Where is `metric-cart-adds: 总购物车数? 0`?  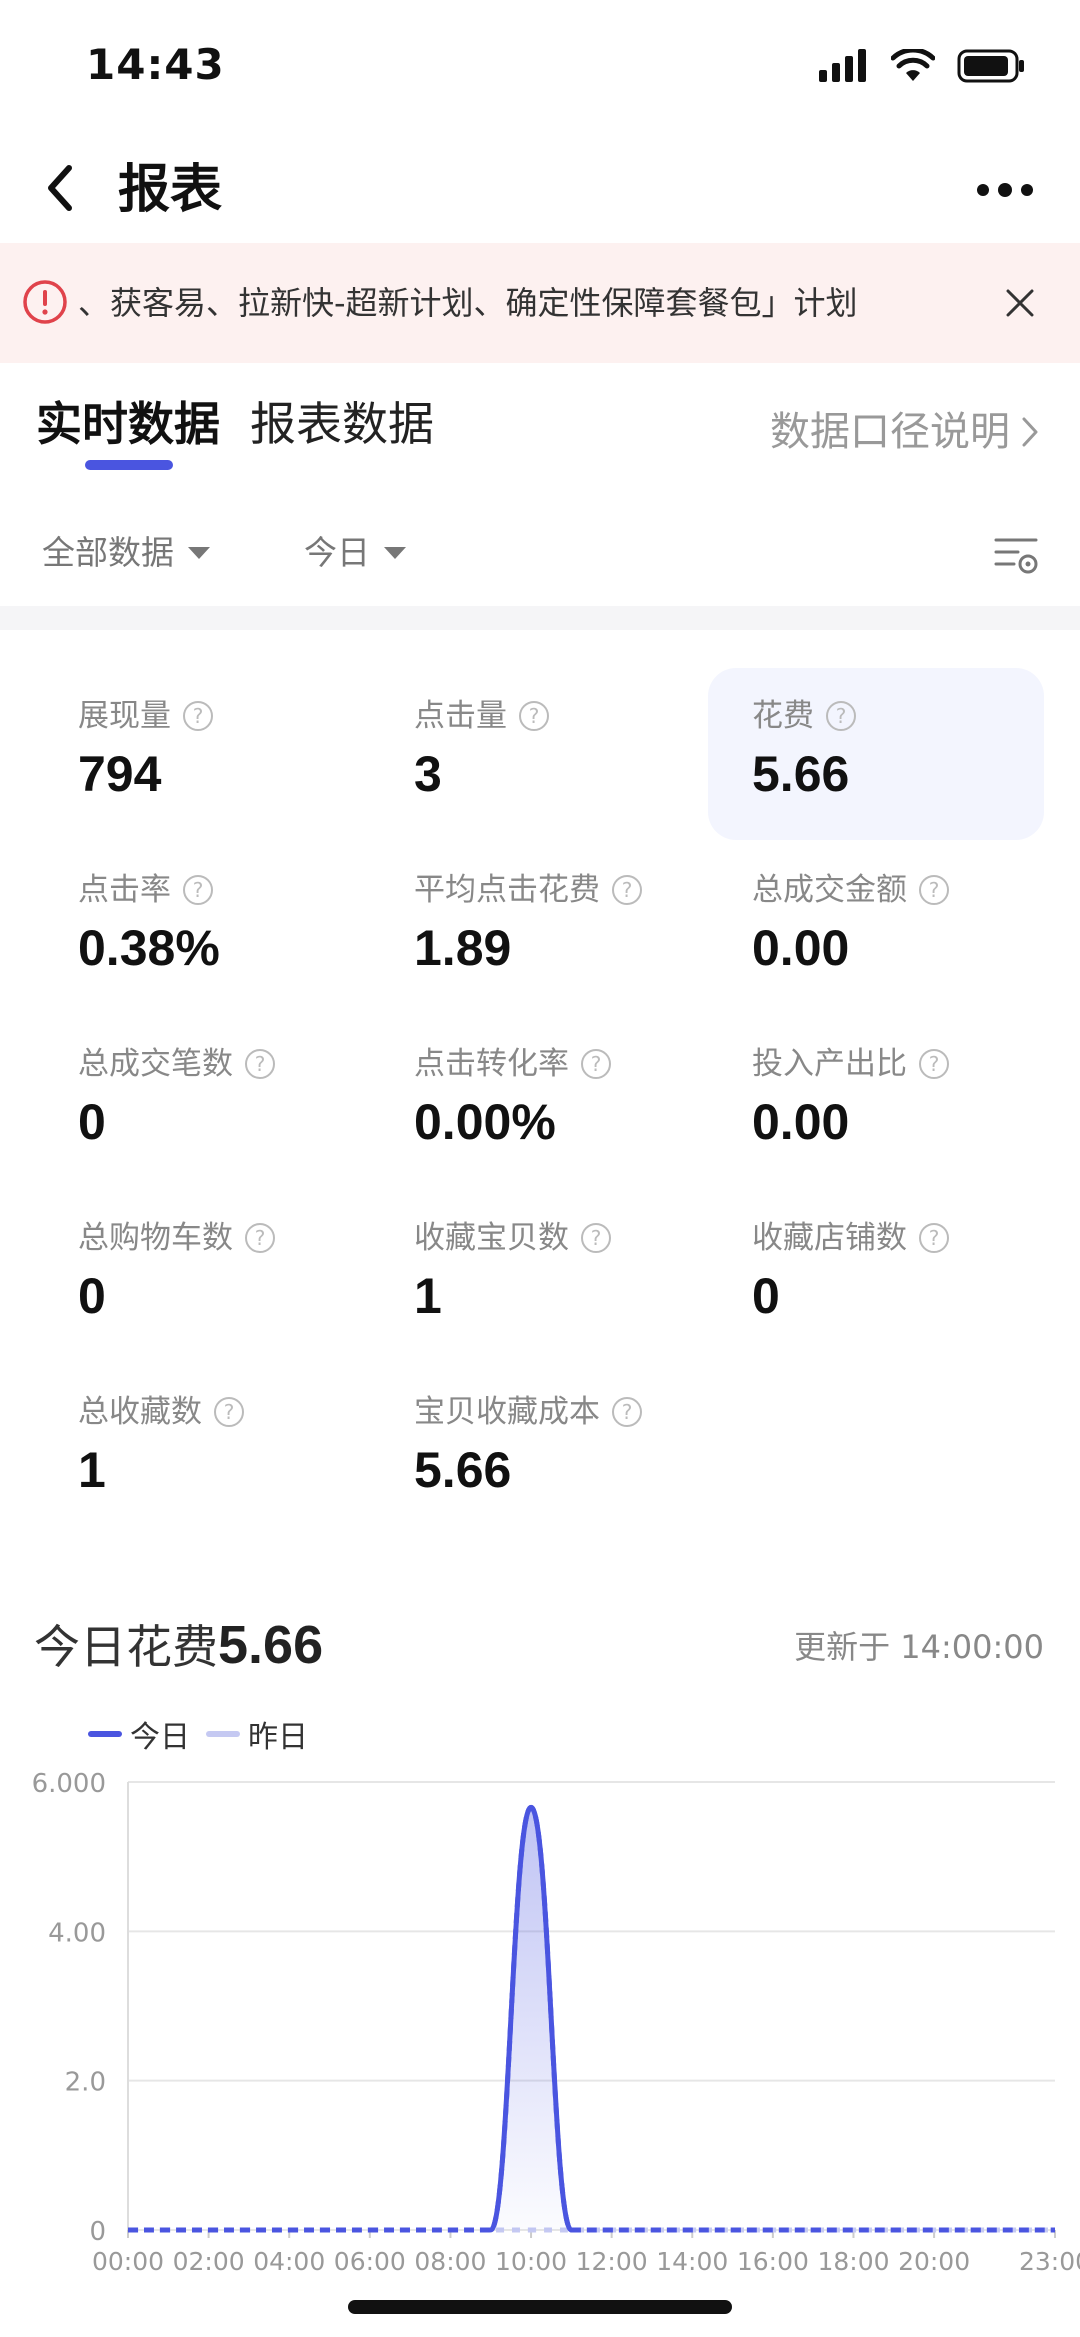
metric-cart-adds: 总购物车数? 0 is located at coordinates (202, 1238).